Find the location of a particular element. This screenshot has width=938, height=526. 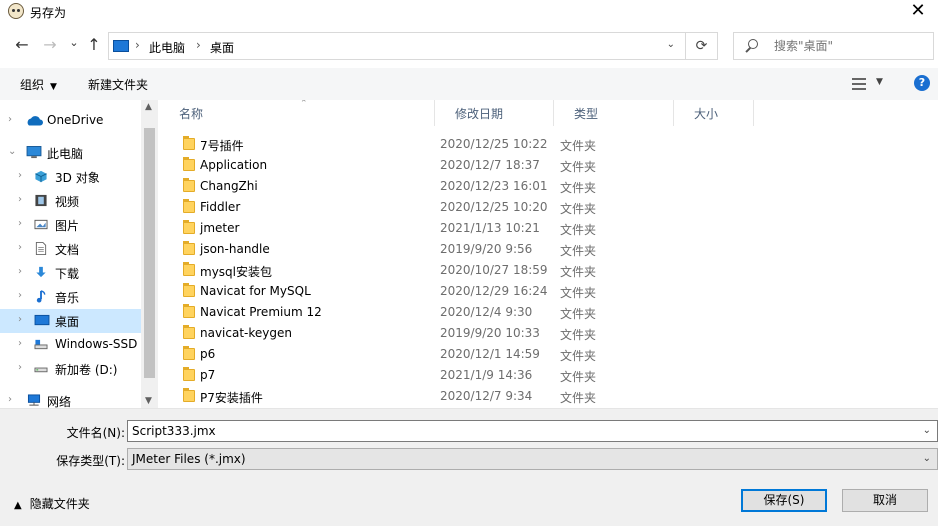

file-row: 7号插件 2020/12/25 10:22 文件夹 is located at coordinates (548, 144).